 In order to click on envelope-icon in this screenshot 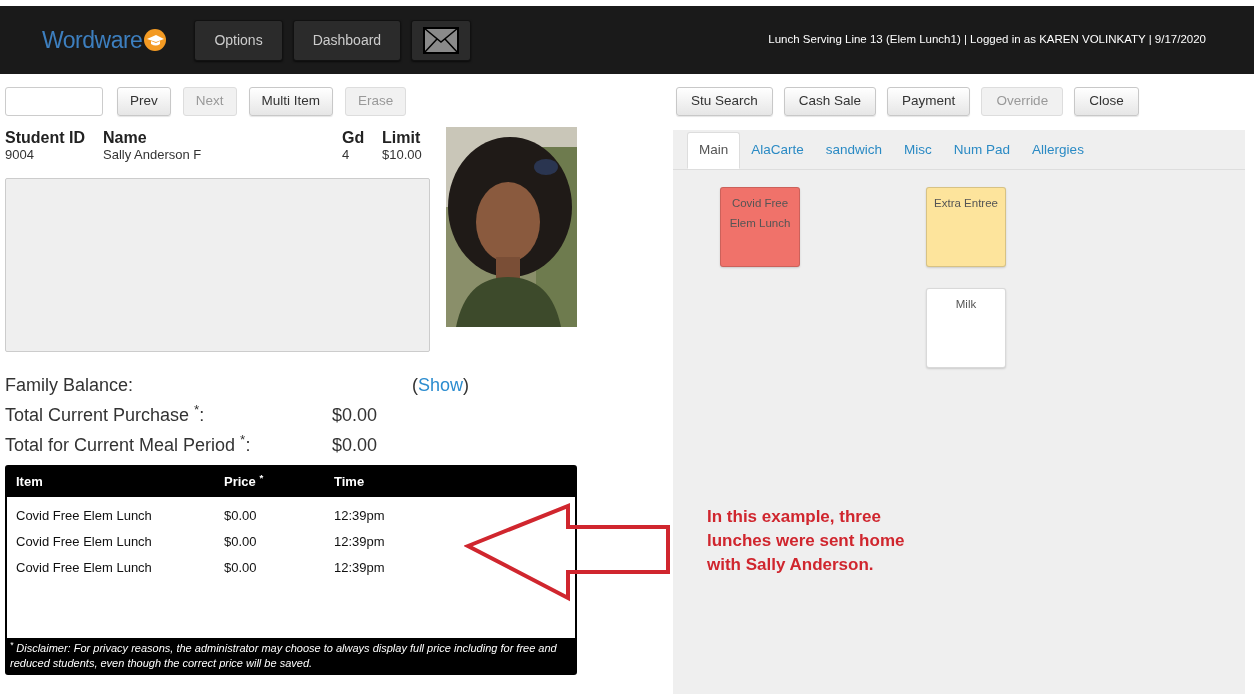, I will do `click(441, 40)`.